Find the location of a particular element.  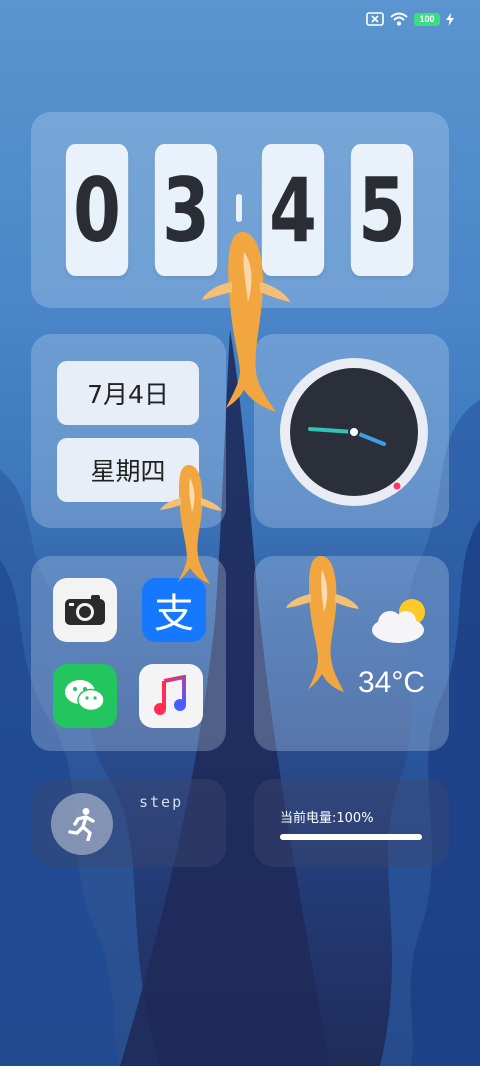

battery-progress-fill is located at coordinates (351, 837).